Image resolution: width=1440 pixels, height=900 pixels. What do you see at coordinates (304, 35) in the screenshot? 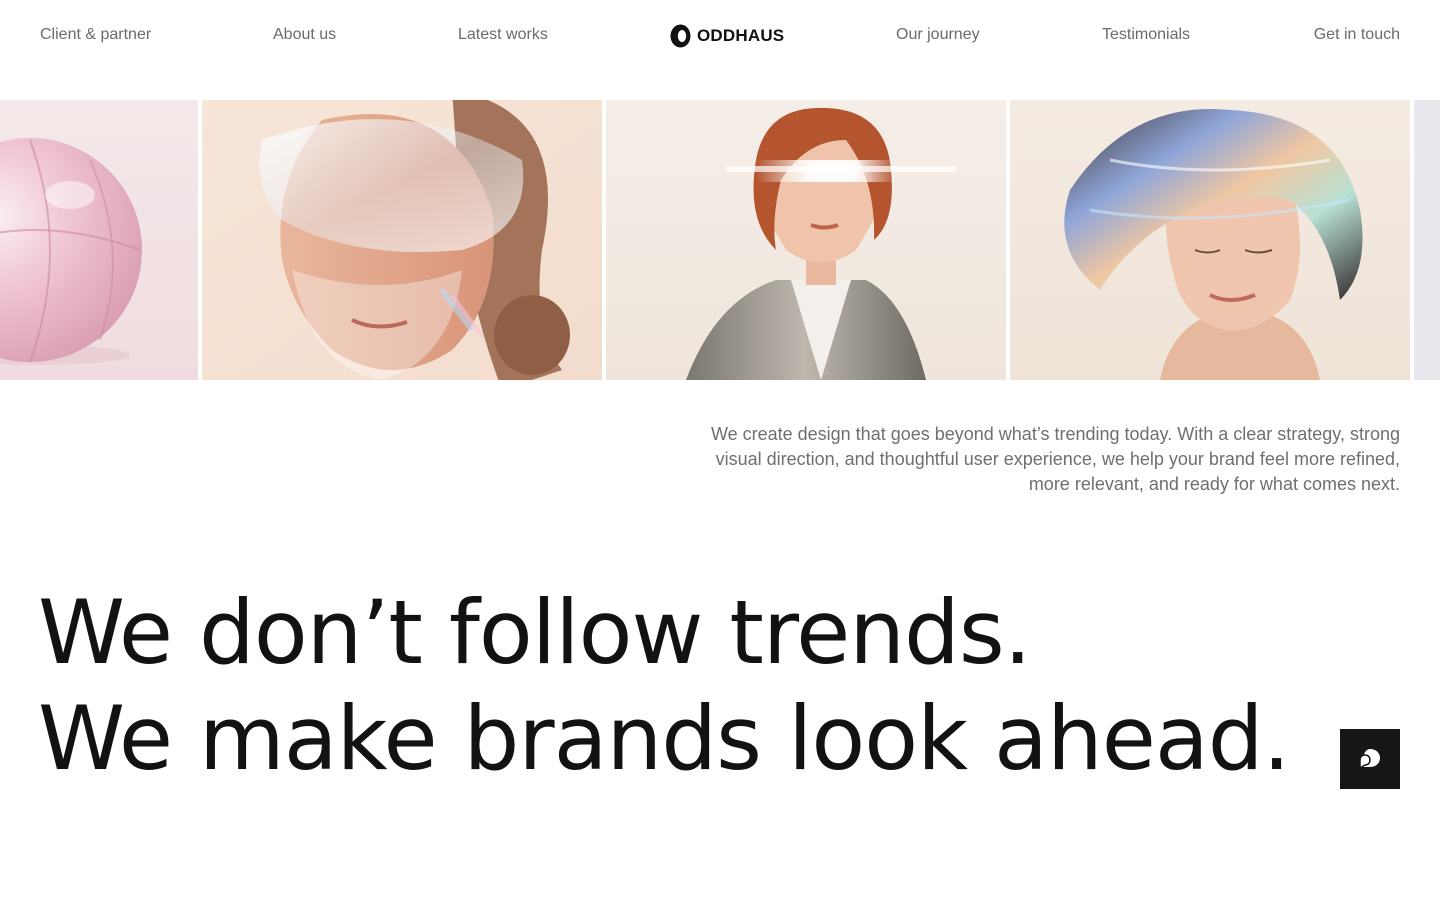
I see `nav-link-about-us: About us` at bounding box center [304, 35].